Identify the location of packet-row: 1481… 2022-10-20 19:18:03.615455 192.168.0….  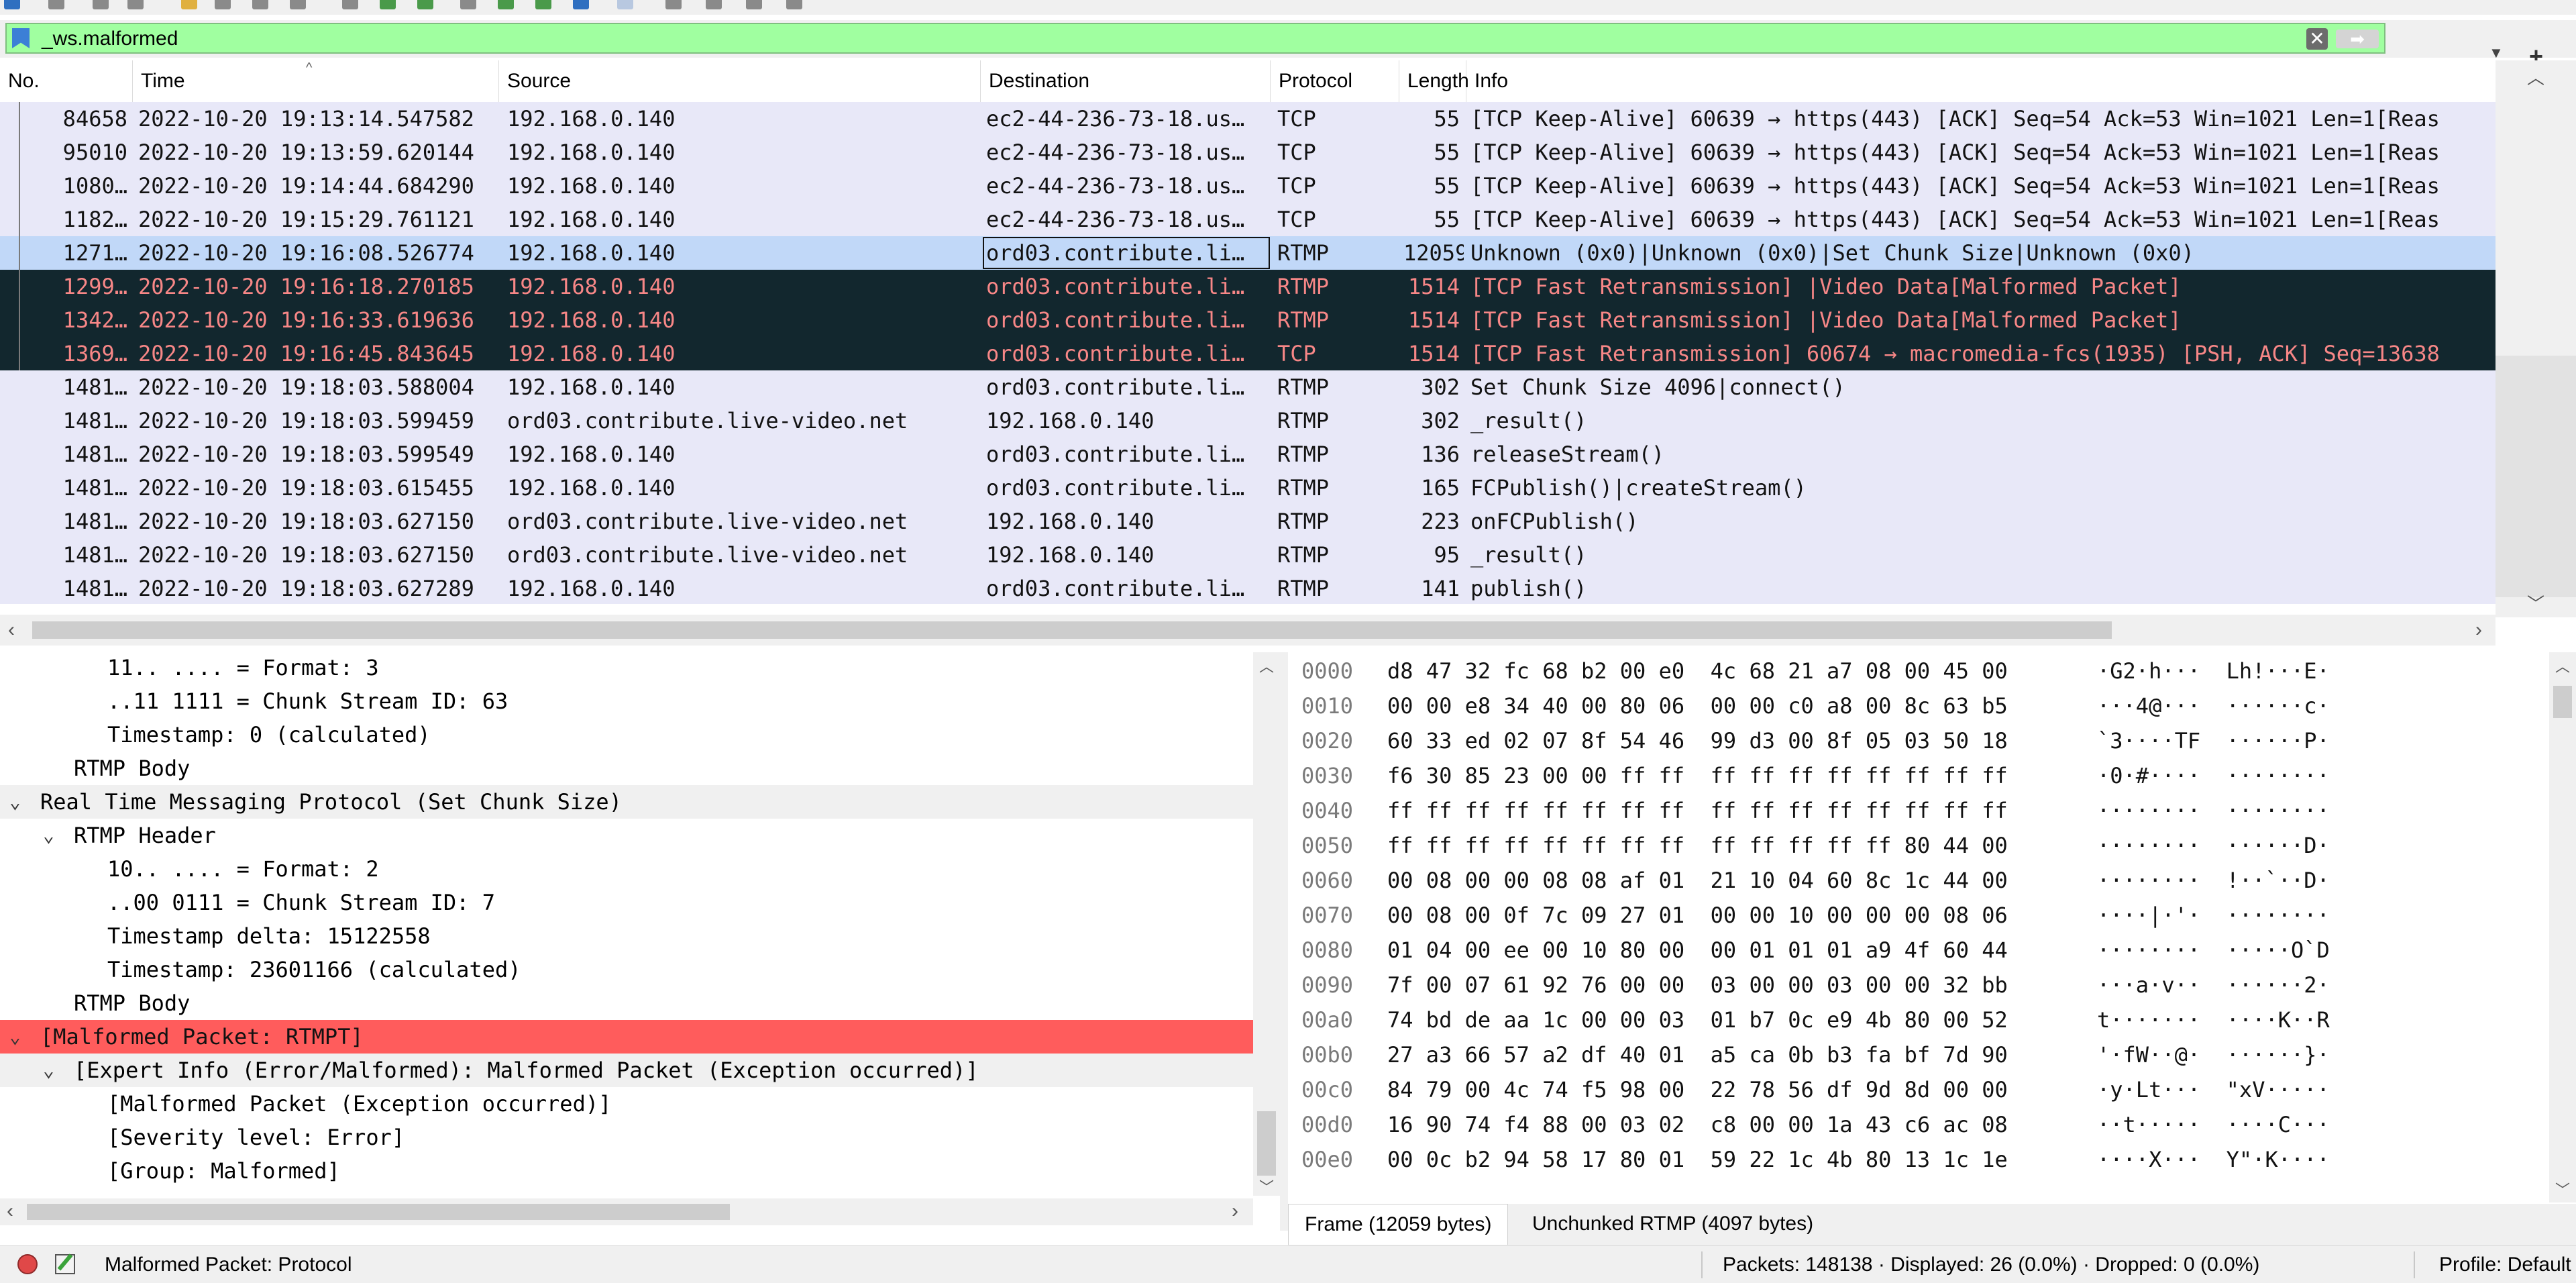
(1248, 488).